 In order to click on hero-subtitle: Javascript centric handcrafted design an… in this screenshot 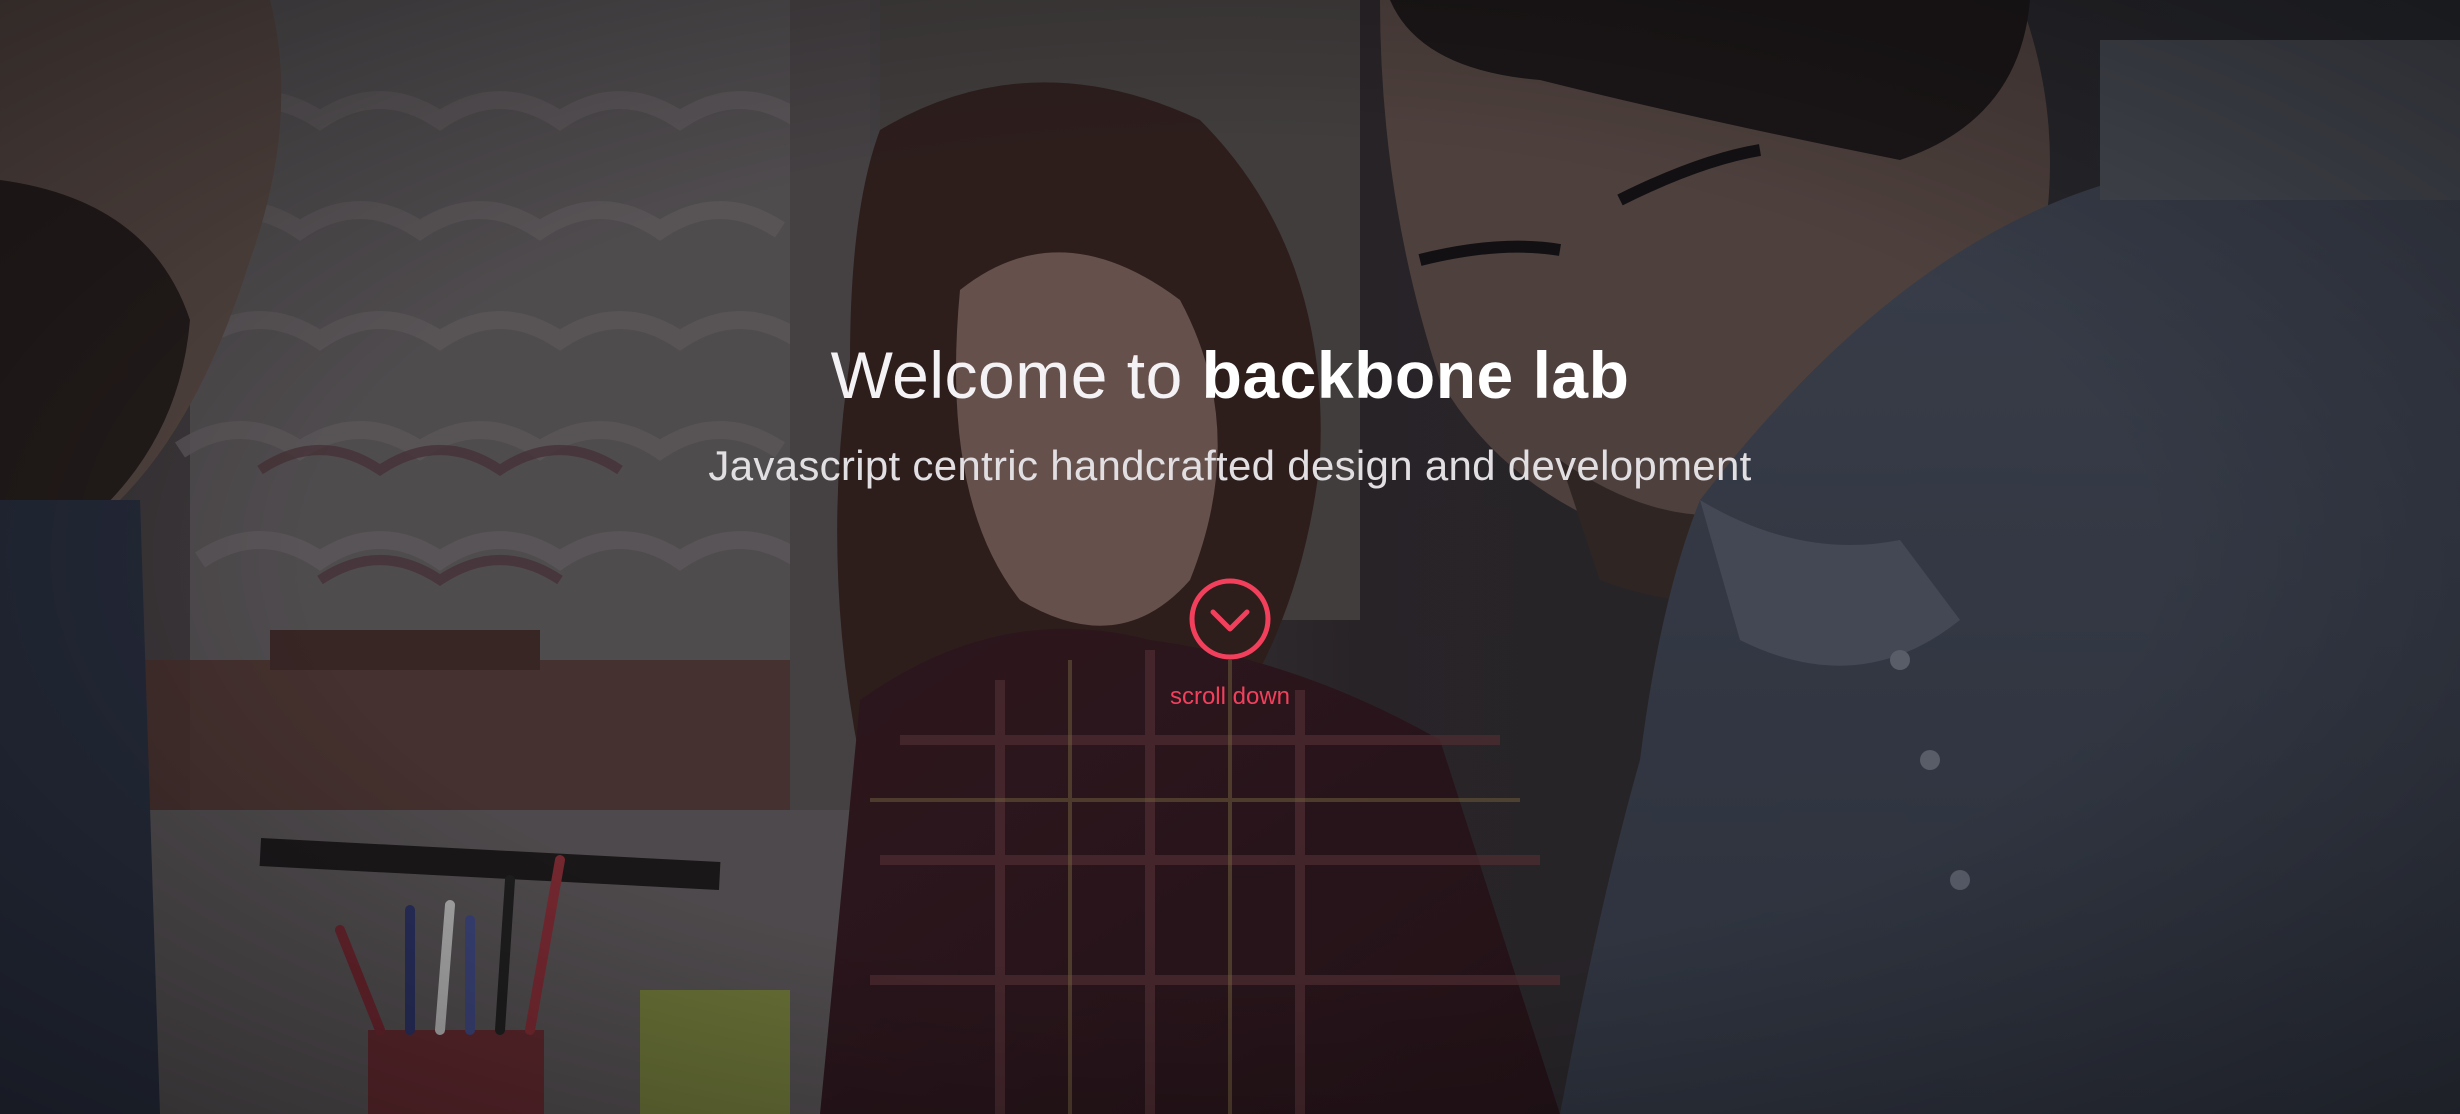, I will do `click(1230, 465)`.